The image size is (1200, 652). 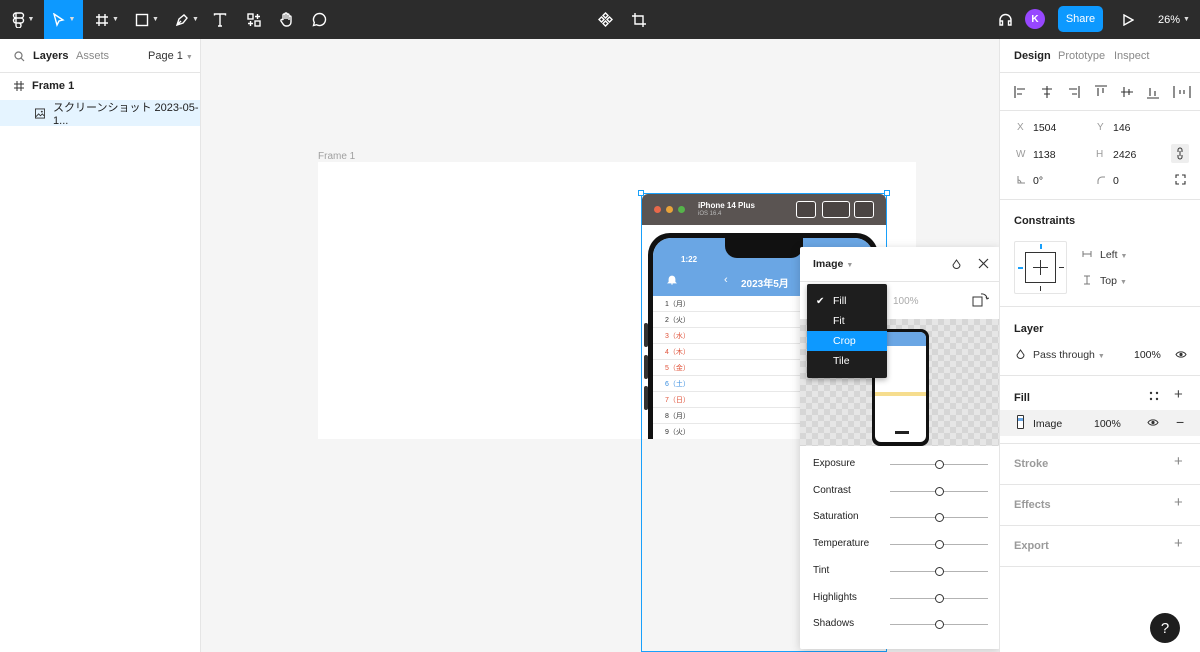 I want to click on share-button: Share, so click(x=1080, y=19).